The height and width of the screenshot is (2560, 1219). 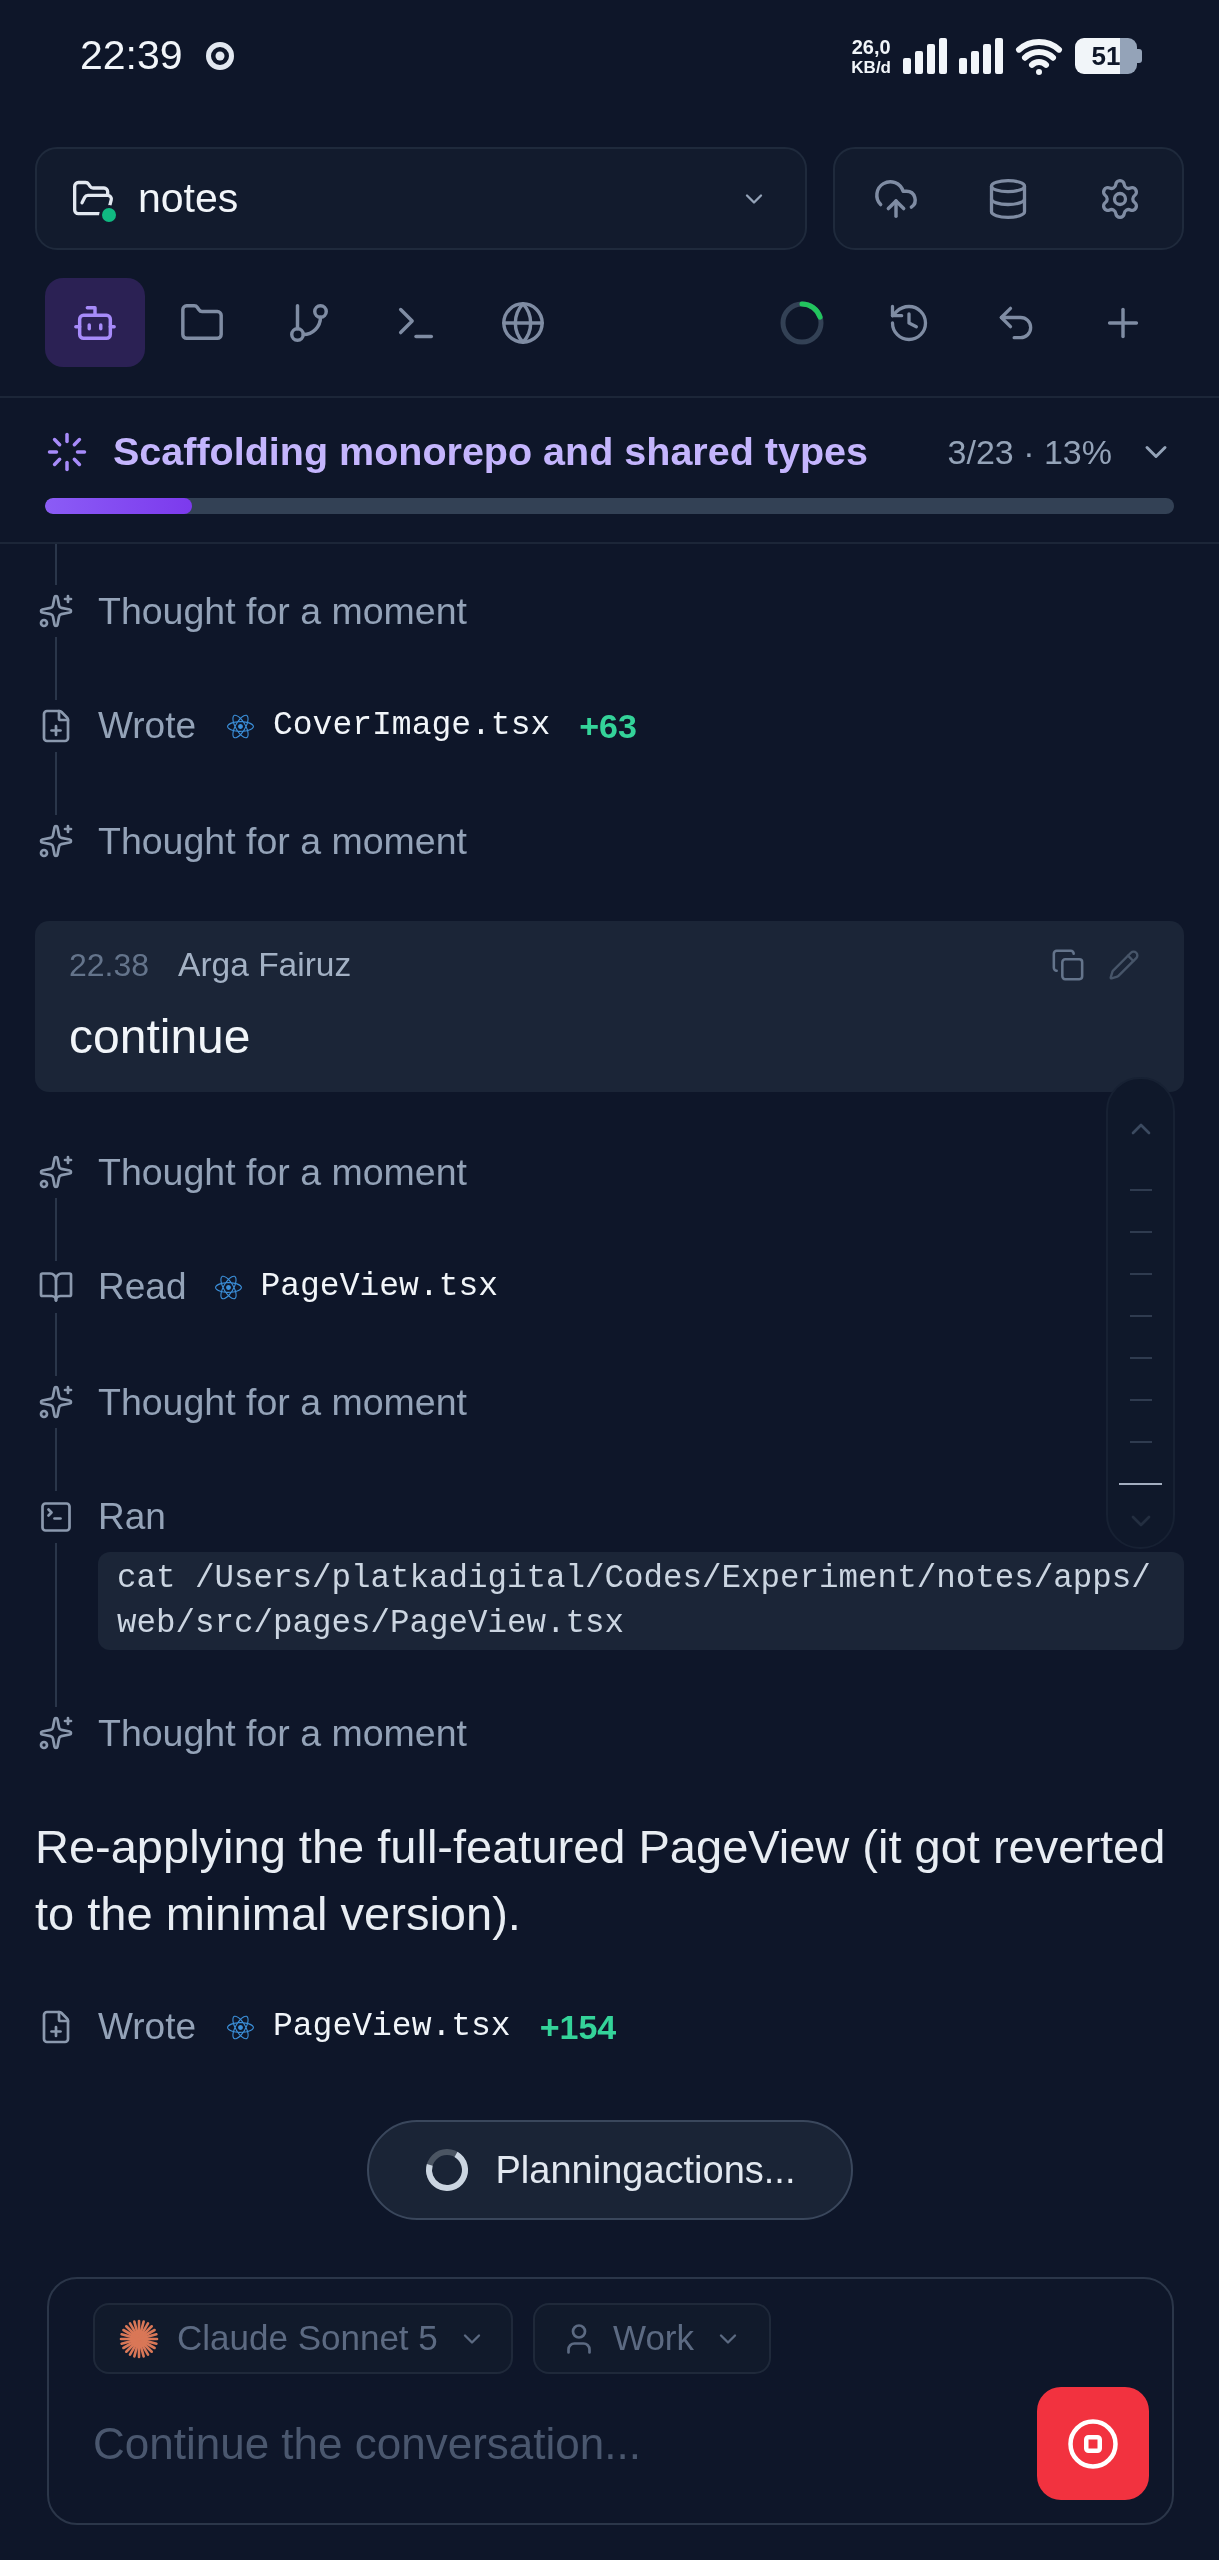 I want to click on added-lines: +63, so click(x=608, y=726).